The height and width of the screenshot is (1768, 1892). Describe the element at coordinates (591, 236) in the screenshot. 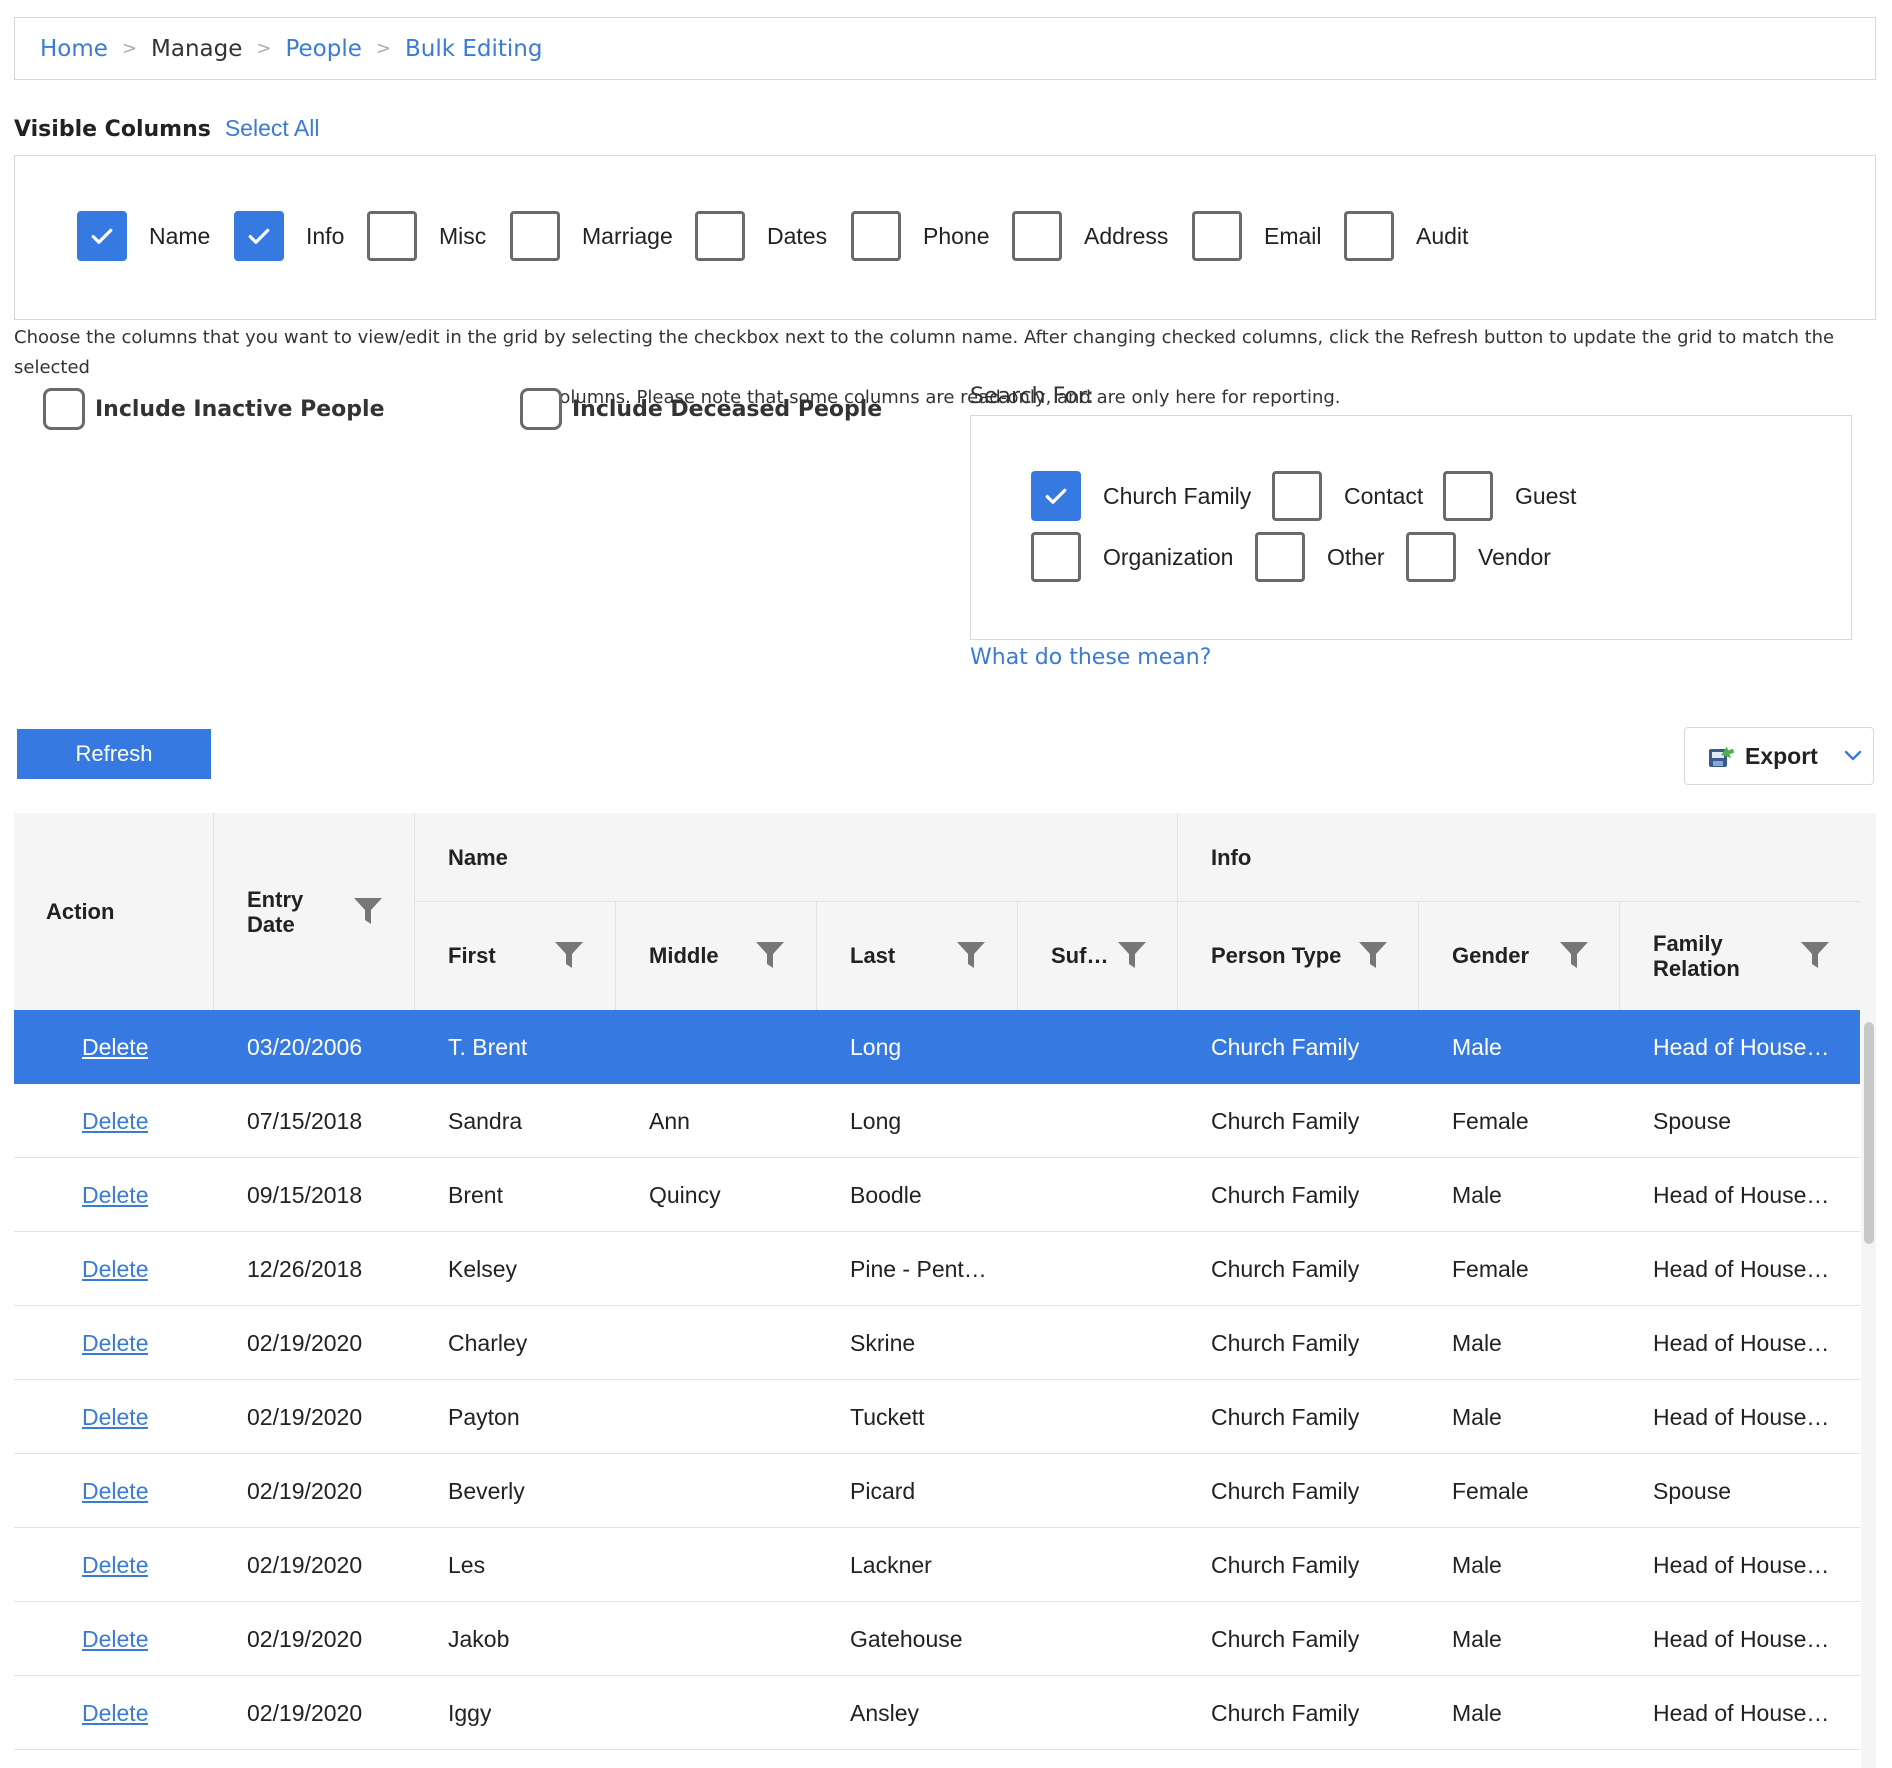

I see `column-toggle-marriage: Marriage` at that location.